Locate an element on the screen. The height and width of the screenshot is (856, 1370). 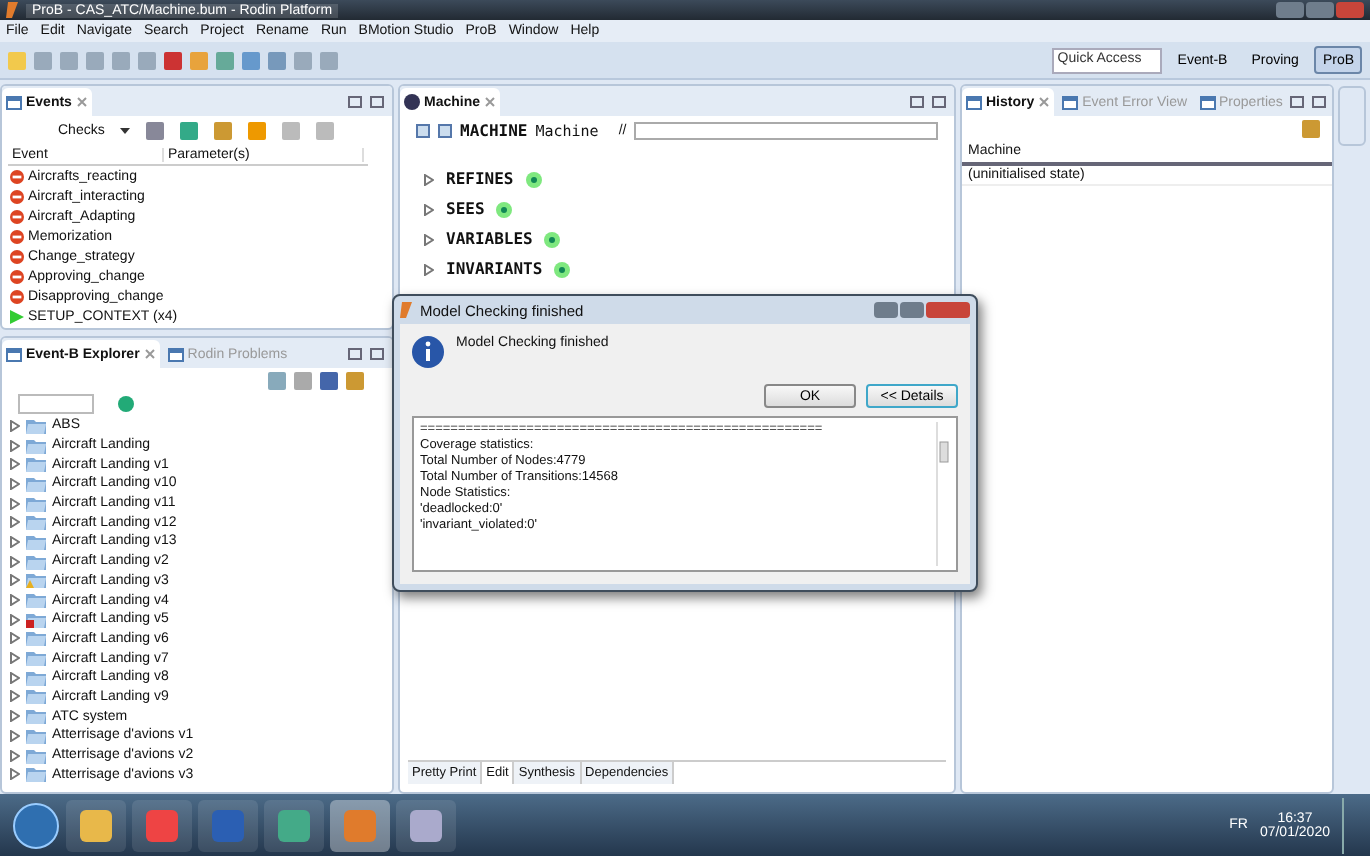
section-keyword: INVARIANTS is located at coordinates (494, 269).